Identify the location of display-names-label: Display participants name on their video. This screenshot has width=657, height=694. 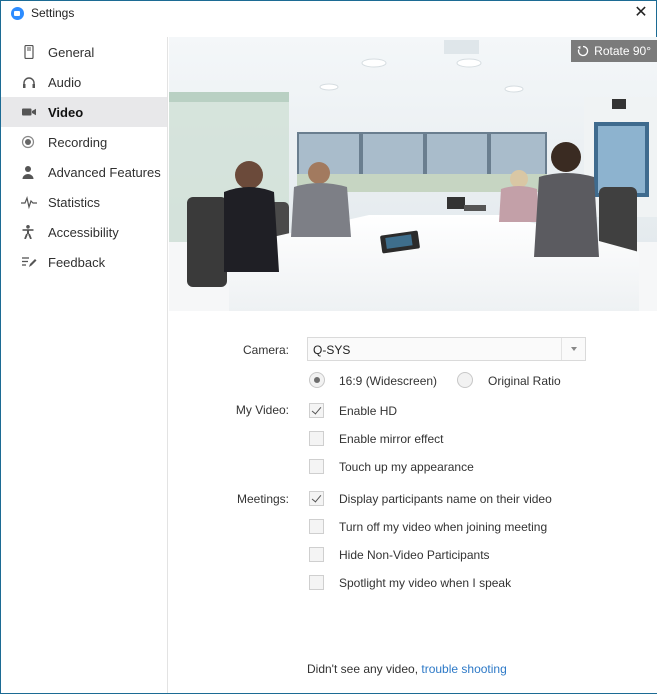
(445, 499).